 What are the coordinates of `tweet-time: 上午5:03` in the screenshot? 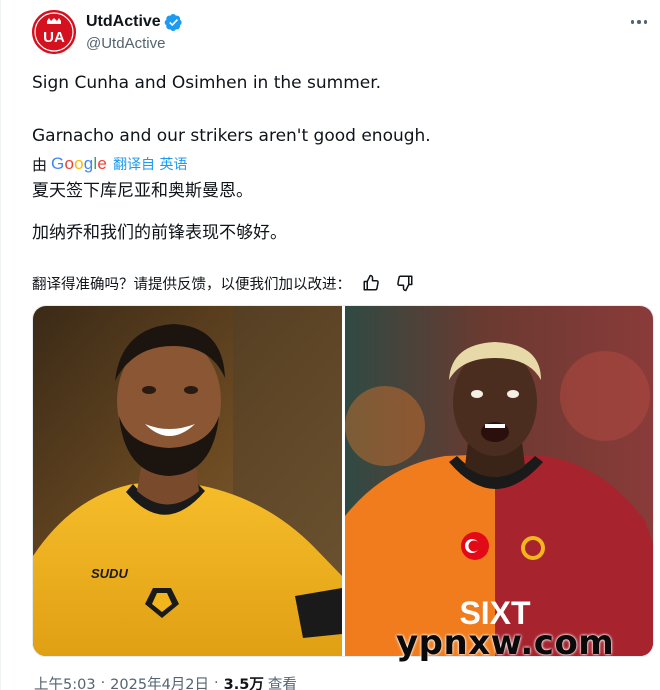 It's located at (65, 681).